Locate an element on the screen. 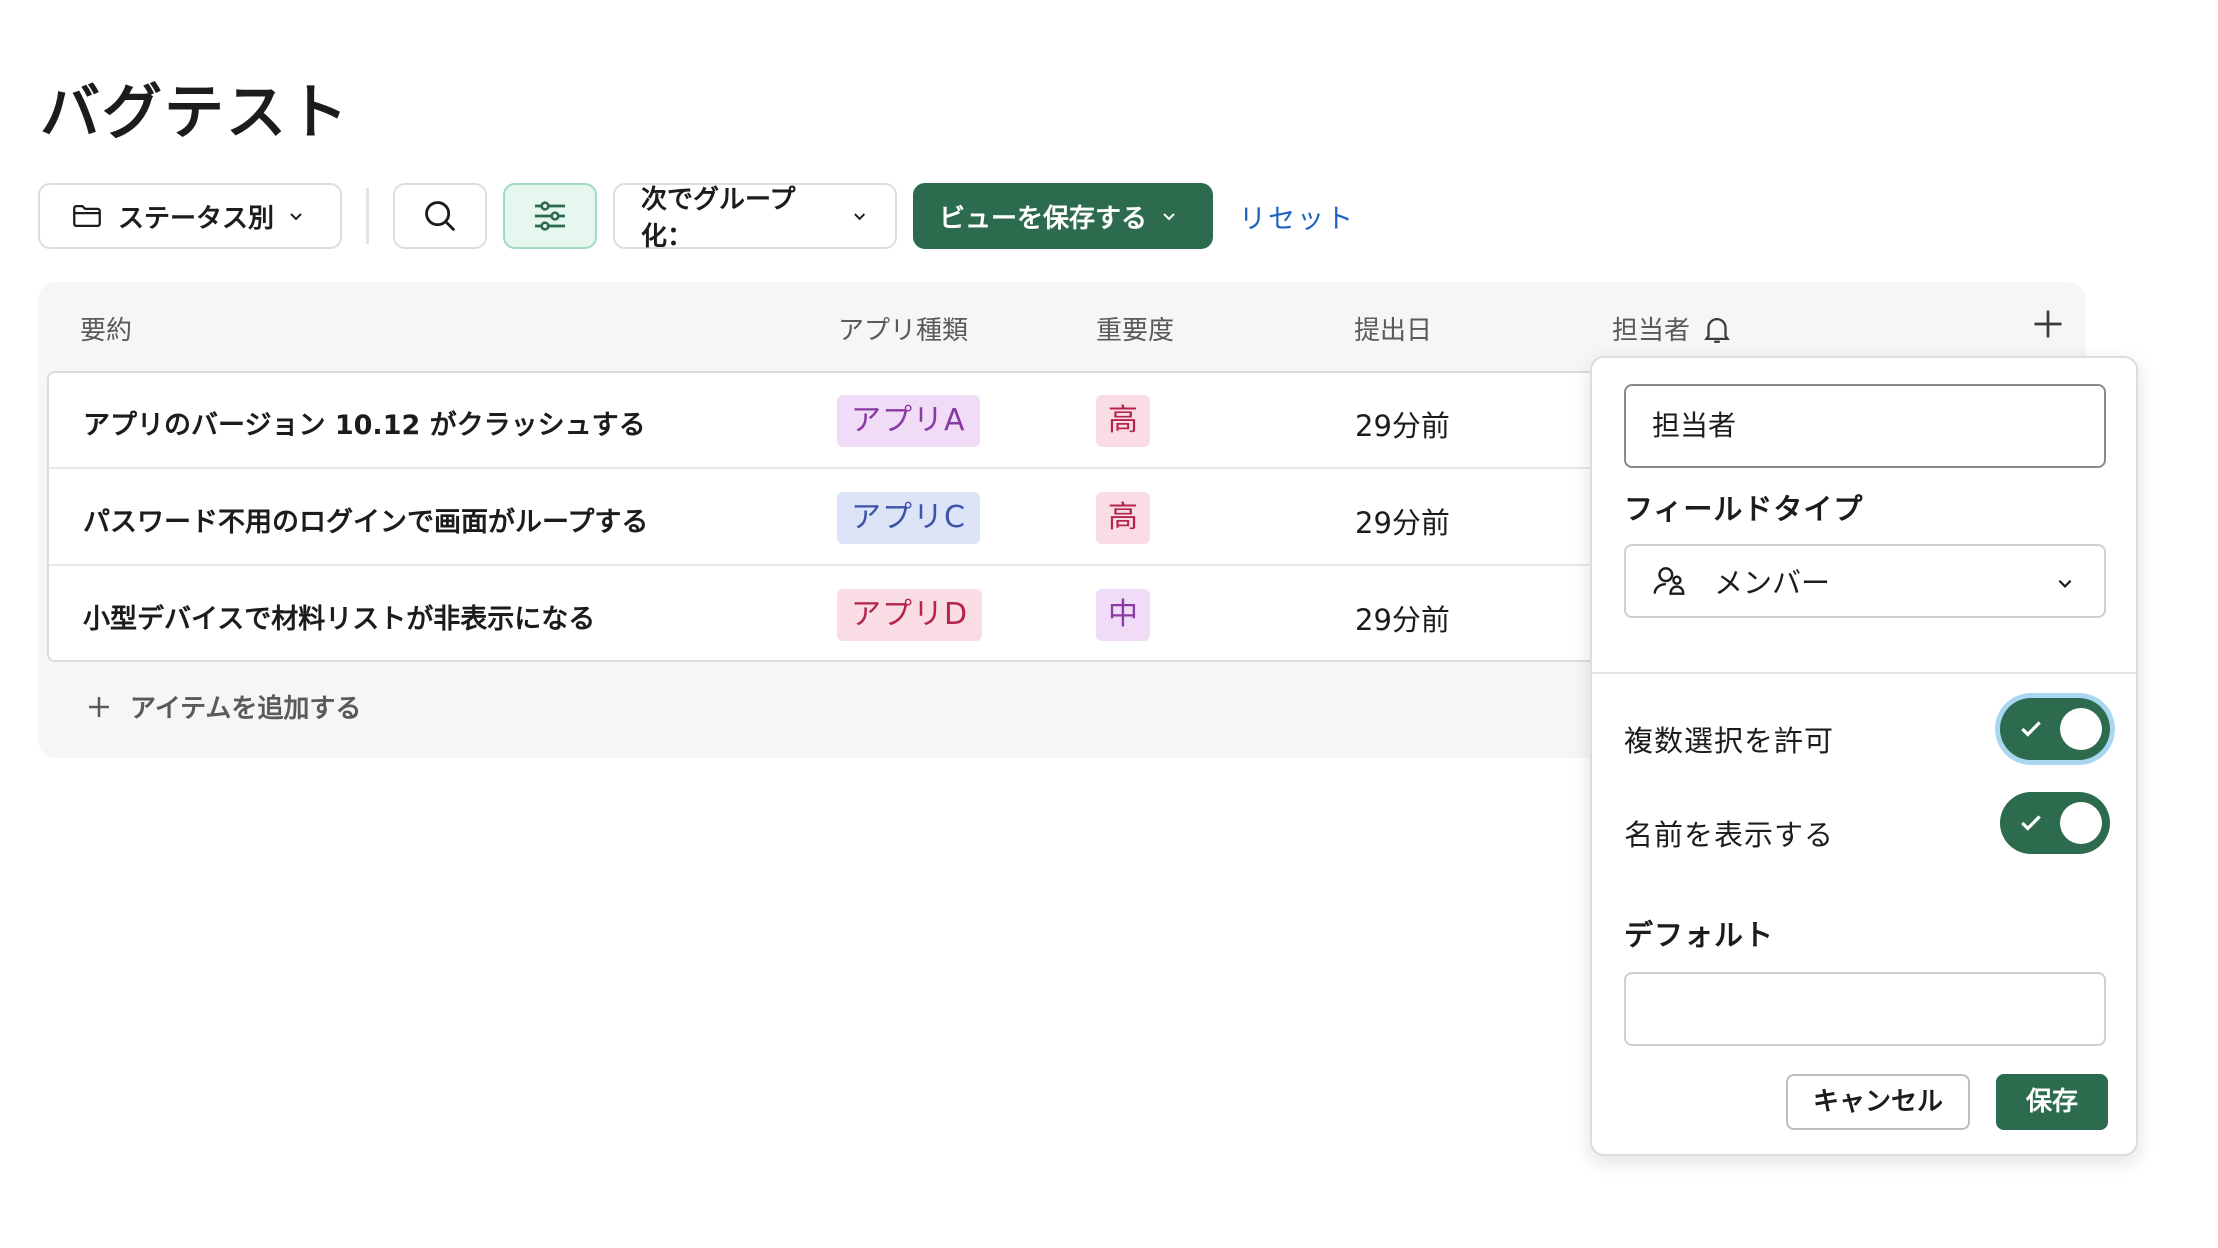  cancel-button: キャンセル is located at coordinates (1878, 1102).